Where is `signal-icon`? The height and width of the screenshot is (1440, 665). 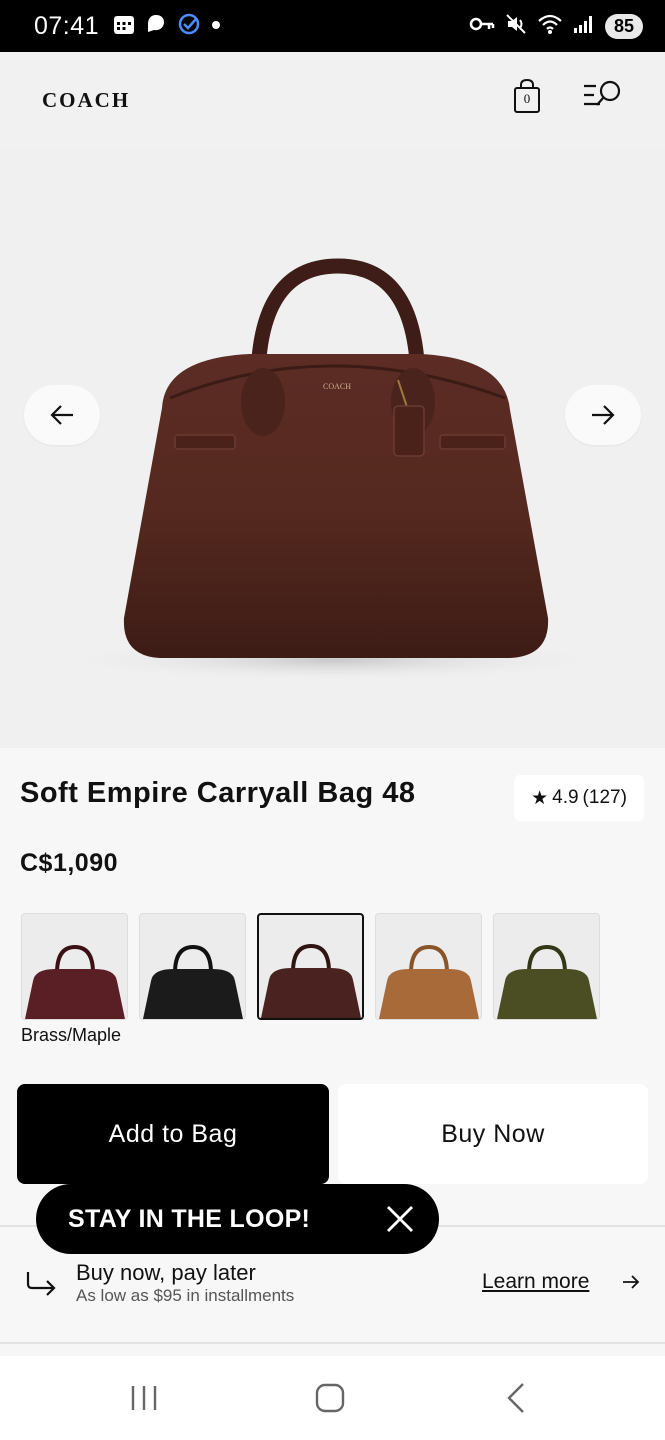 signal-icon is located at coordinates (584, 26).